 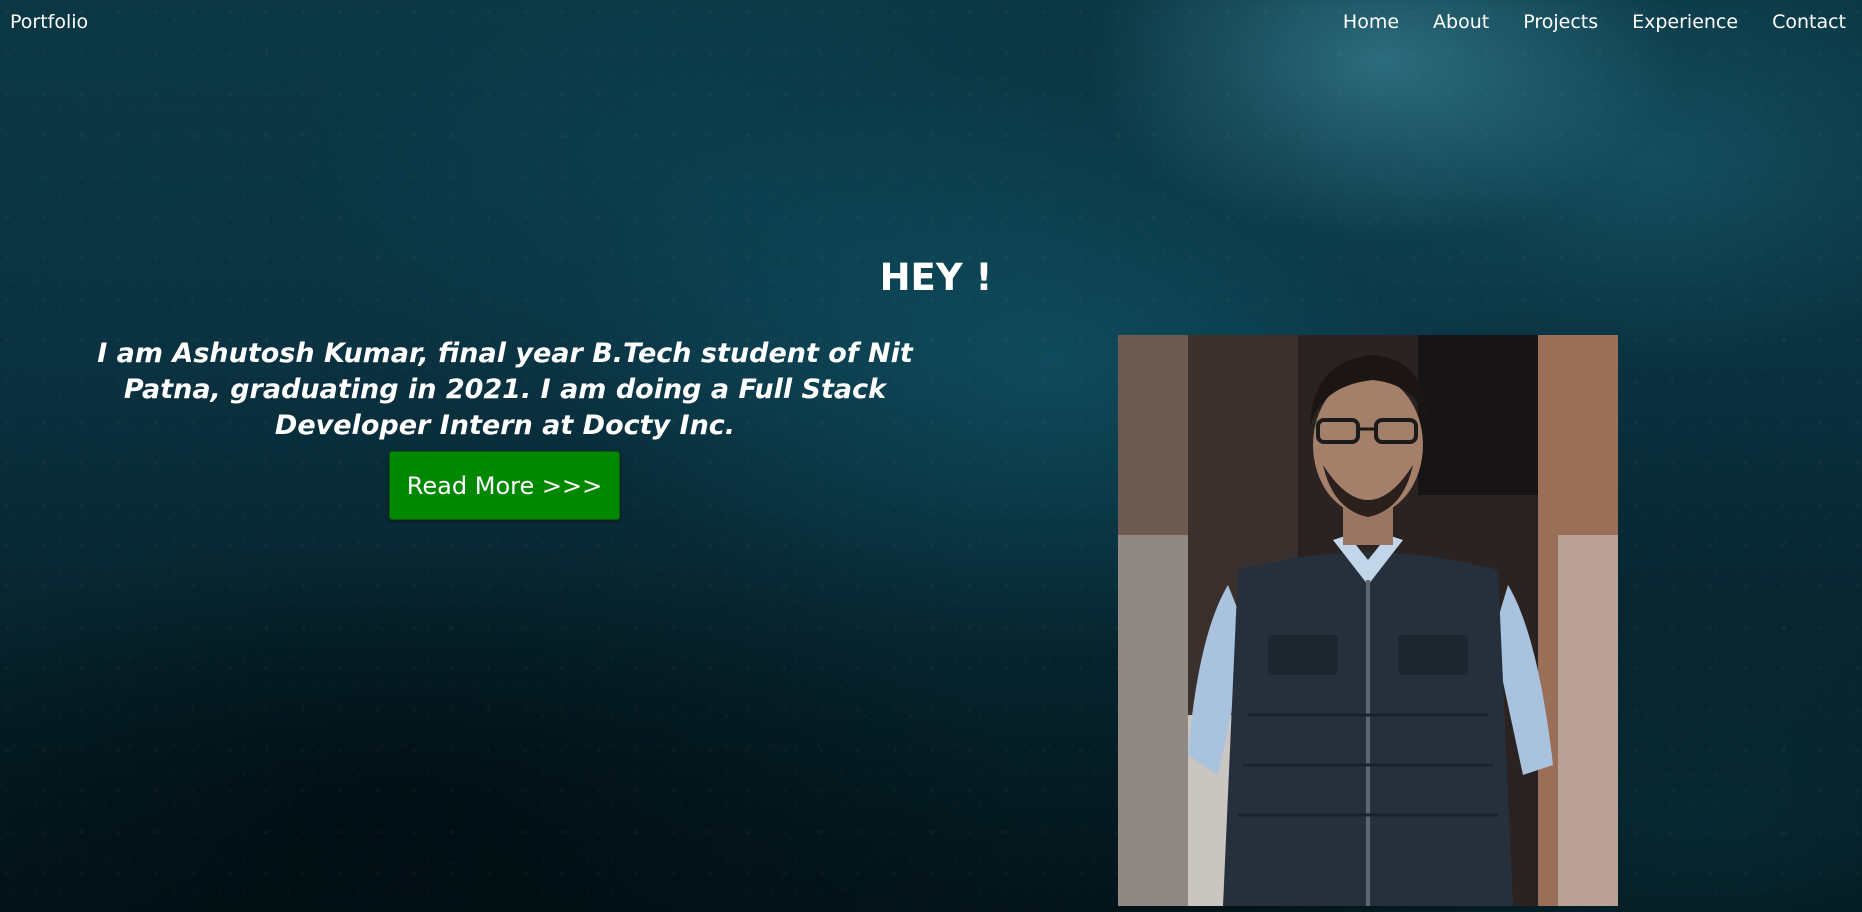 What do you see at coordinates (1809, 22) in the screenshot?
I see `nav-link-contact: Contact` at bounding box center [1809, 22].